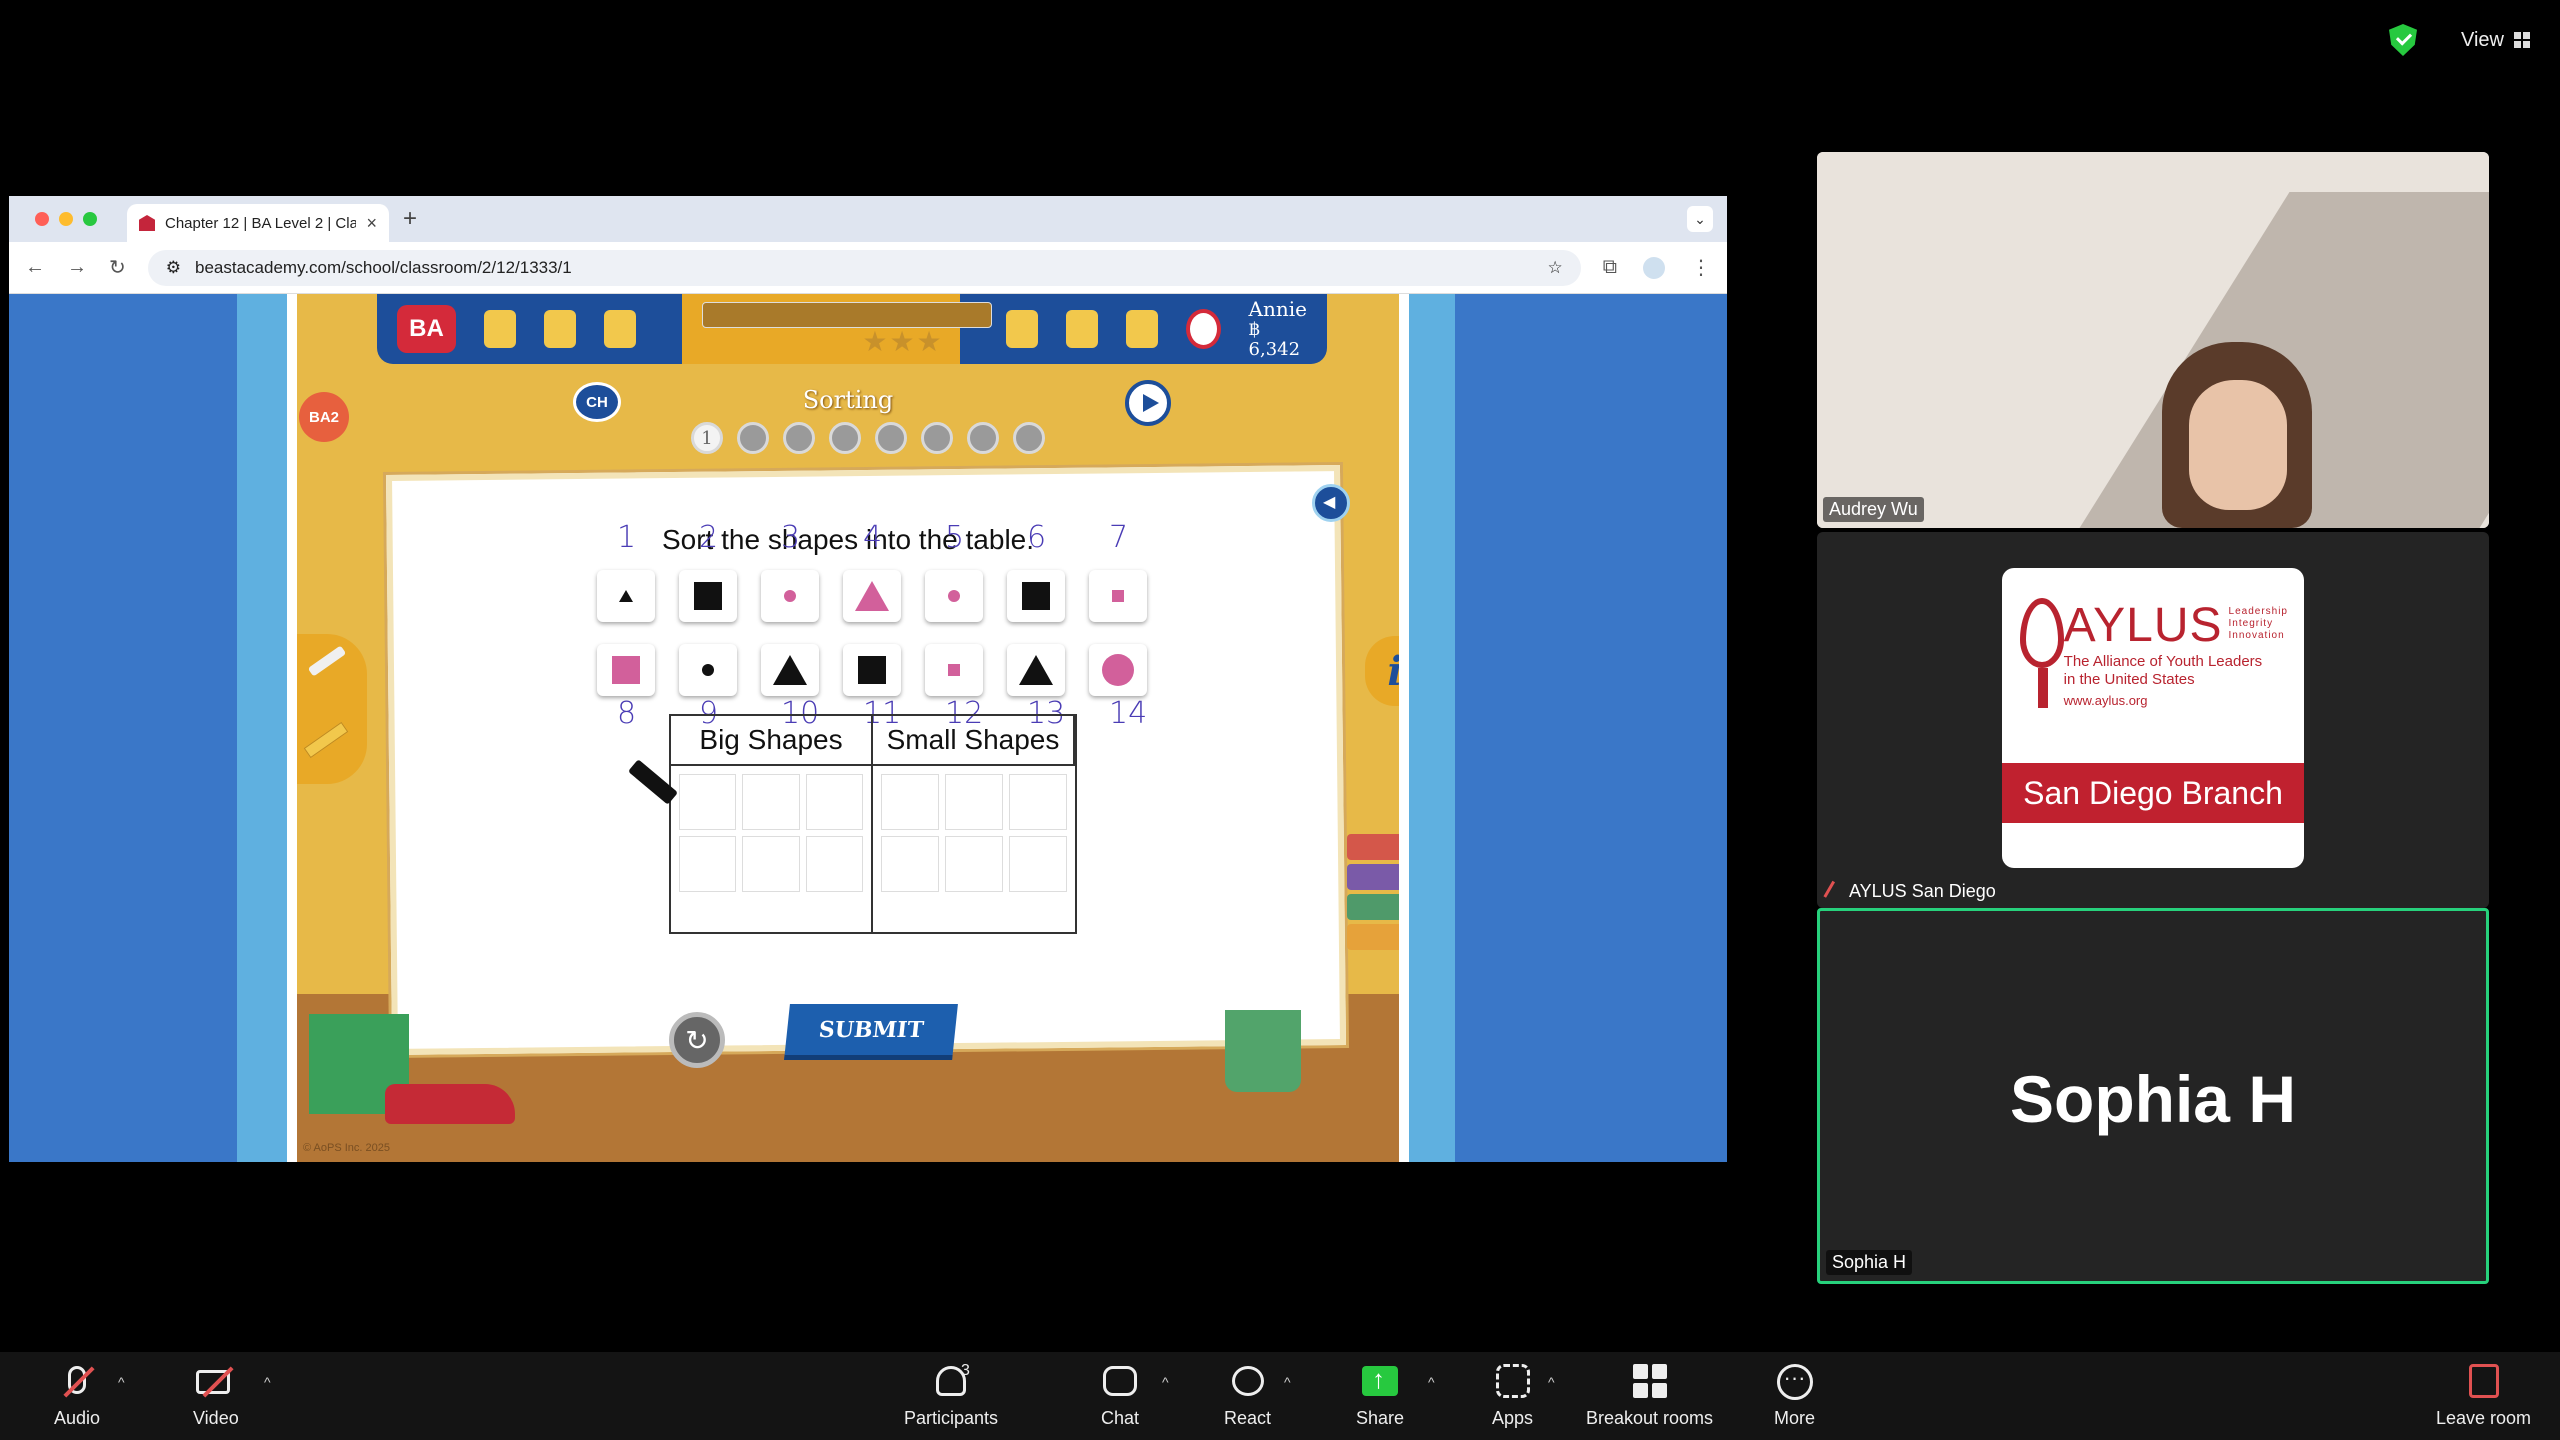 Image resolution: width=2560 pixels, height=1440 pixels. What do you see at coordinates (90, 219) in the screenshot?
I see `maximize-window-icon` at bounding box center [90, 219].